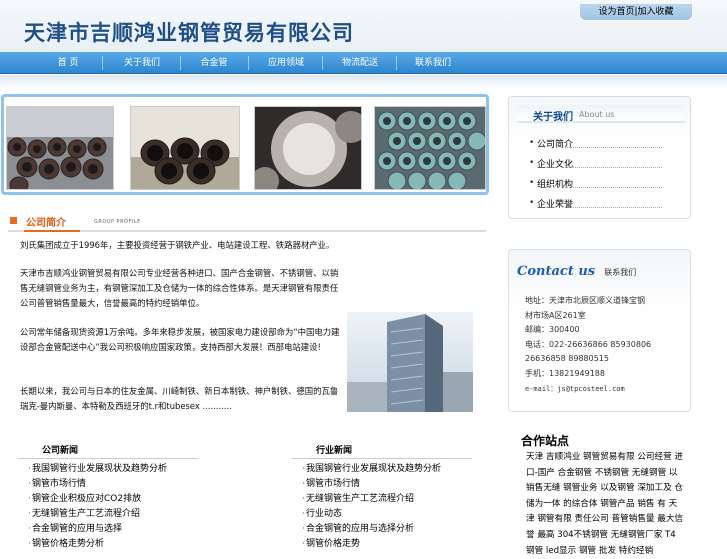  Describe the element at coordinates (553, 117) in the screenshot. I see `about-us-title: 关于我们` at that location.